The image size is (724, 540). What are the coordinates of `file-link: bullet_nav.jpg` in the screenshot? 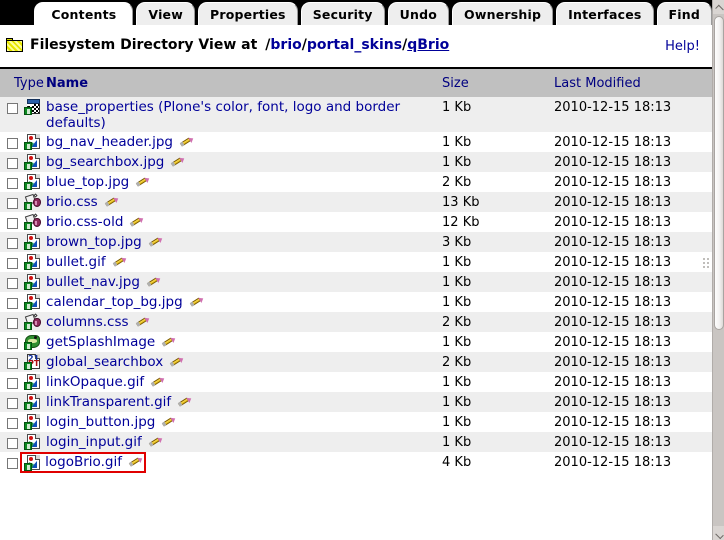 It's located at (93, 282).